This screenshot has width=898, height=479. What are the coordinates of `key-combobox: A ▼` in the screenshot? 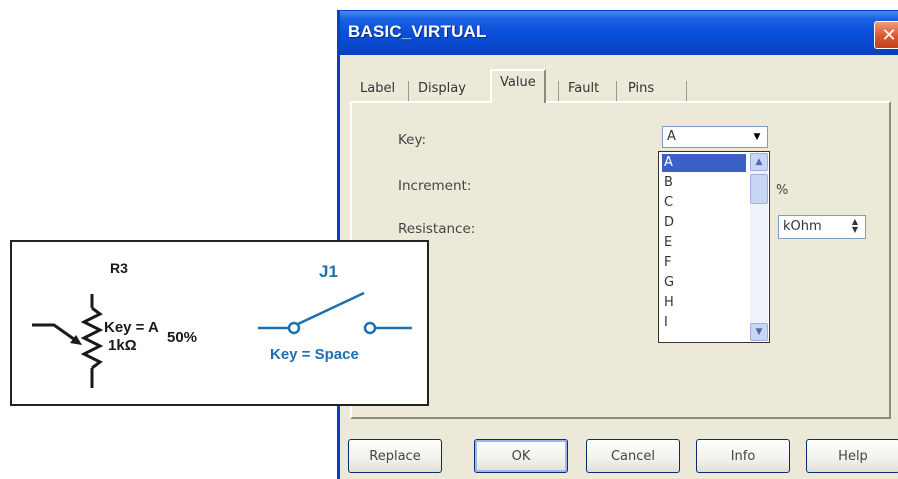 It's located at (715, 137).